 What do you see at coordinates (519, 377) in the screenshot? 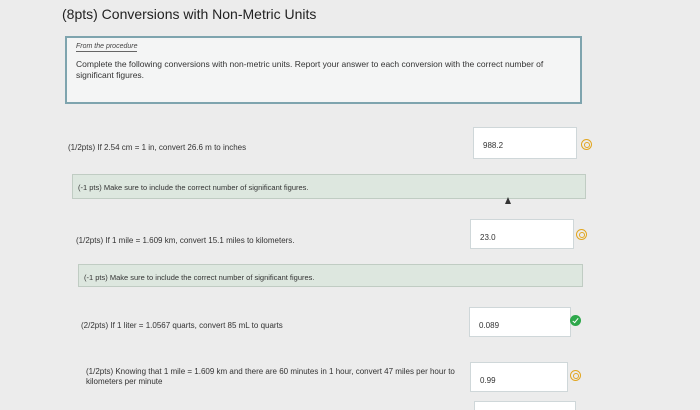
I see `answer-input-4: 0.99` at bounding box center [519, 377].